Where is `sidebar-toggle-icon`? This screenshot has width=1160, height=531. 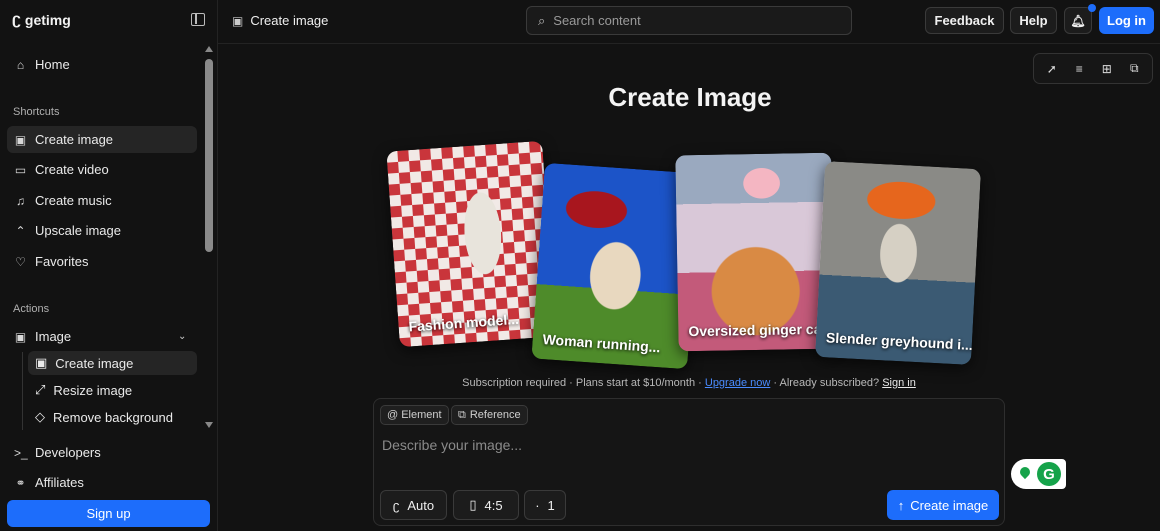 sidebar-toggle-icon is located at coordinates (198, 19).